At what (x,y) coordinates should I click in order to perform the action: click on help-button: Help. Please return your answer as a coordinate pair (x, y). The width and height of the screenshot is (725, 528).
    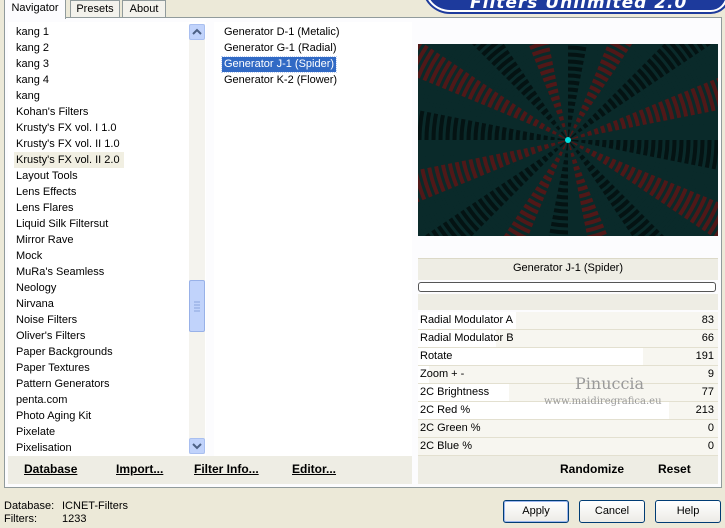
    Looking at the image, I should click on (688, 511).